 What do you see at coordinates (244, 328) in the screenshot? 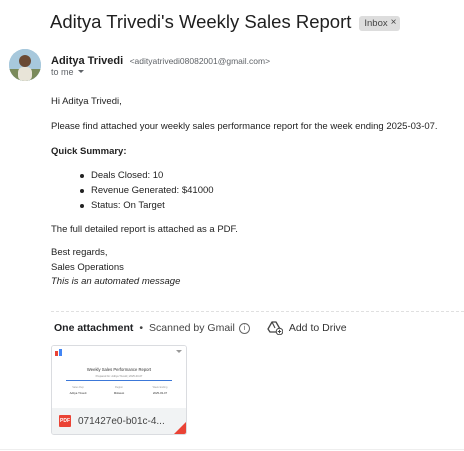
I see `info-icon: i` at bounding box center [244, 328].